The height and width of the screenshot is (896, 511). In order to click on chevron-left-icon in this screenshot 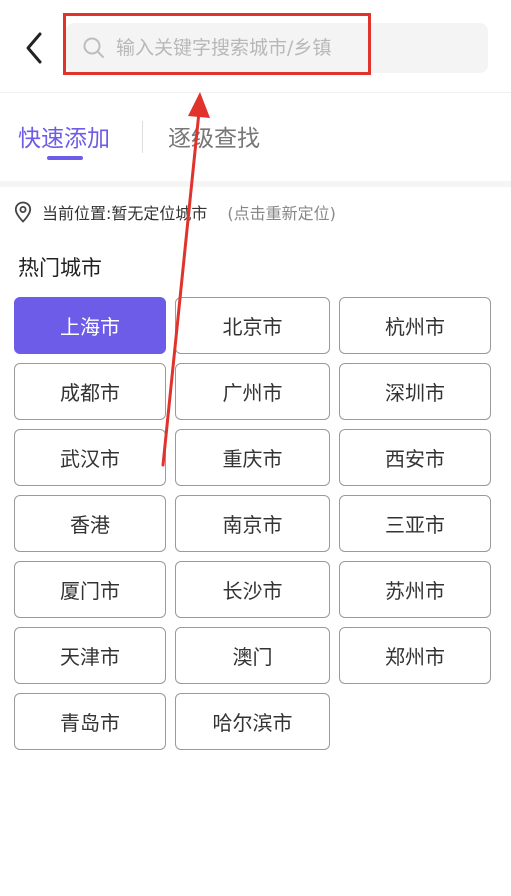, I will do `click(34, 48)`.